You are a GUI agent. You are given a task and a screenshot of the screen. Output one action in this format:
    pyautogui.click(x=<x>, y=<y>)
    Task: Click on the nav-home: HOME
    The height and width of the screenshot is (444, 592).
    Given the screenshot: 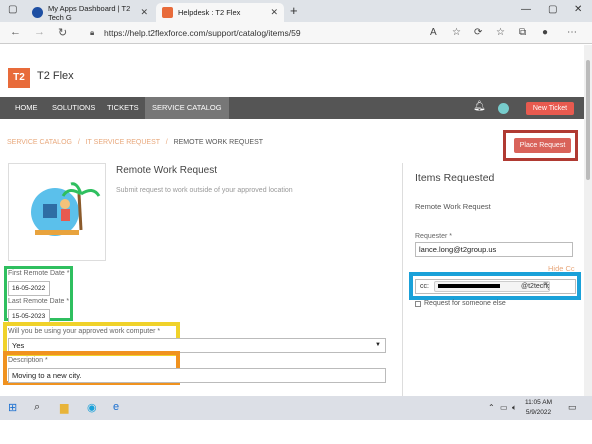 What is the action you would take?
    pyautogui.click(x=26, y=108)
    